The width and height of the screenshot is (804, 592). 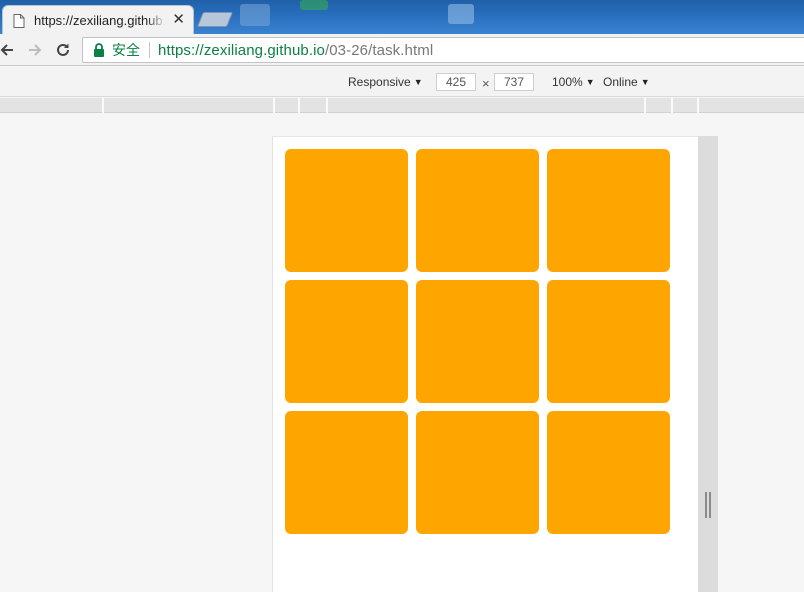 I want to click on page-icon, so click(x=19, y=20).